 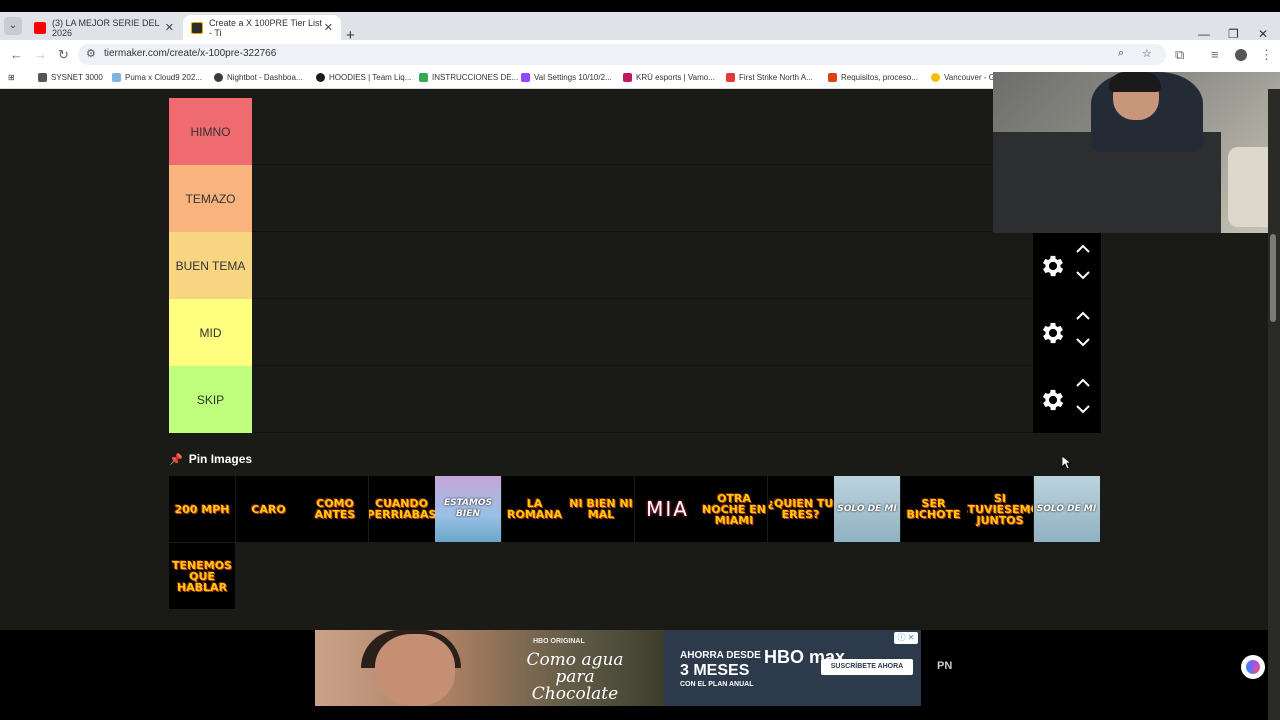 I want to click on song-card: SI ESTUVIESEMOS JUNTOS, so click(x=1000, y=509).